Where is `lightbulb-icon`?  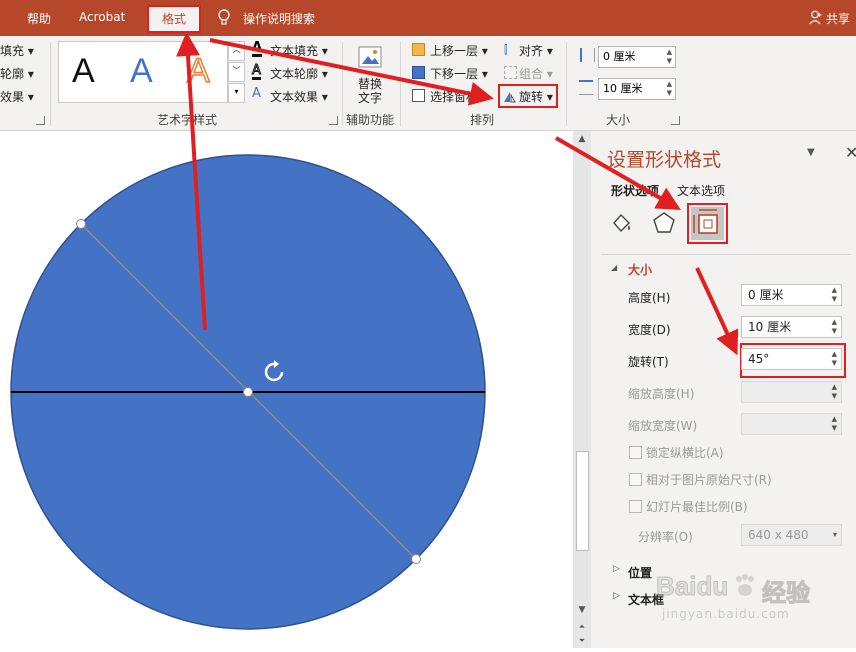 lightbulb-icon is located at coordinates (224, 19).